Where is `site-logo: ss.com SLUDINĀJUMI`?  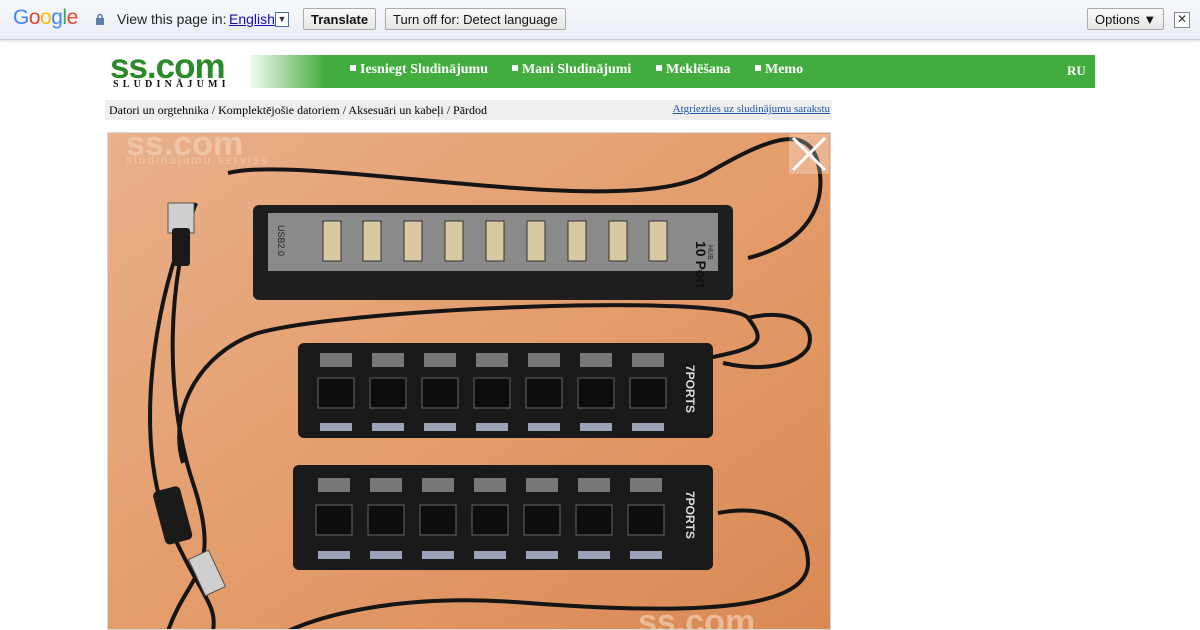 site-logo: ss.com SLUDINĀJUMI is located at coordinates (177, 69).